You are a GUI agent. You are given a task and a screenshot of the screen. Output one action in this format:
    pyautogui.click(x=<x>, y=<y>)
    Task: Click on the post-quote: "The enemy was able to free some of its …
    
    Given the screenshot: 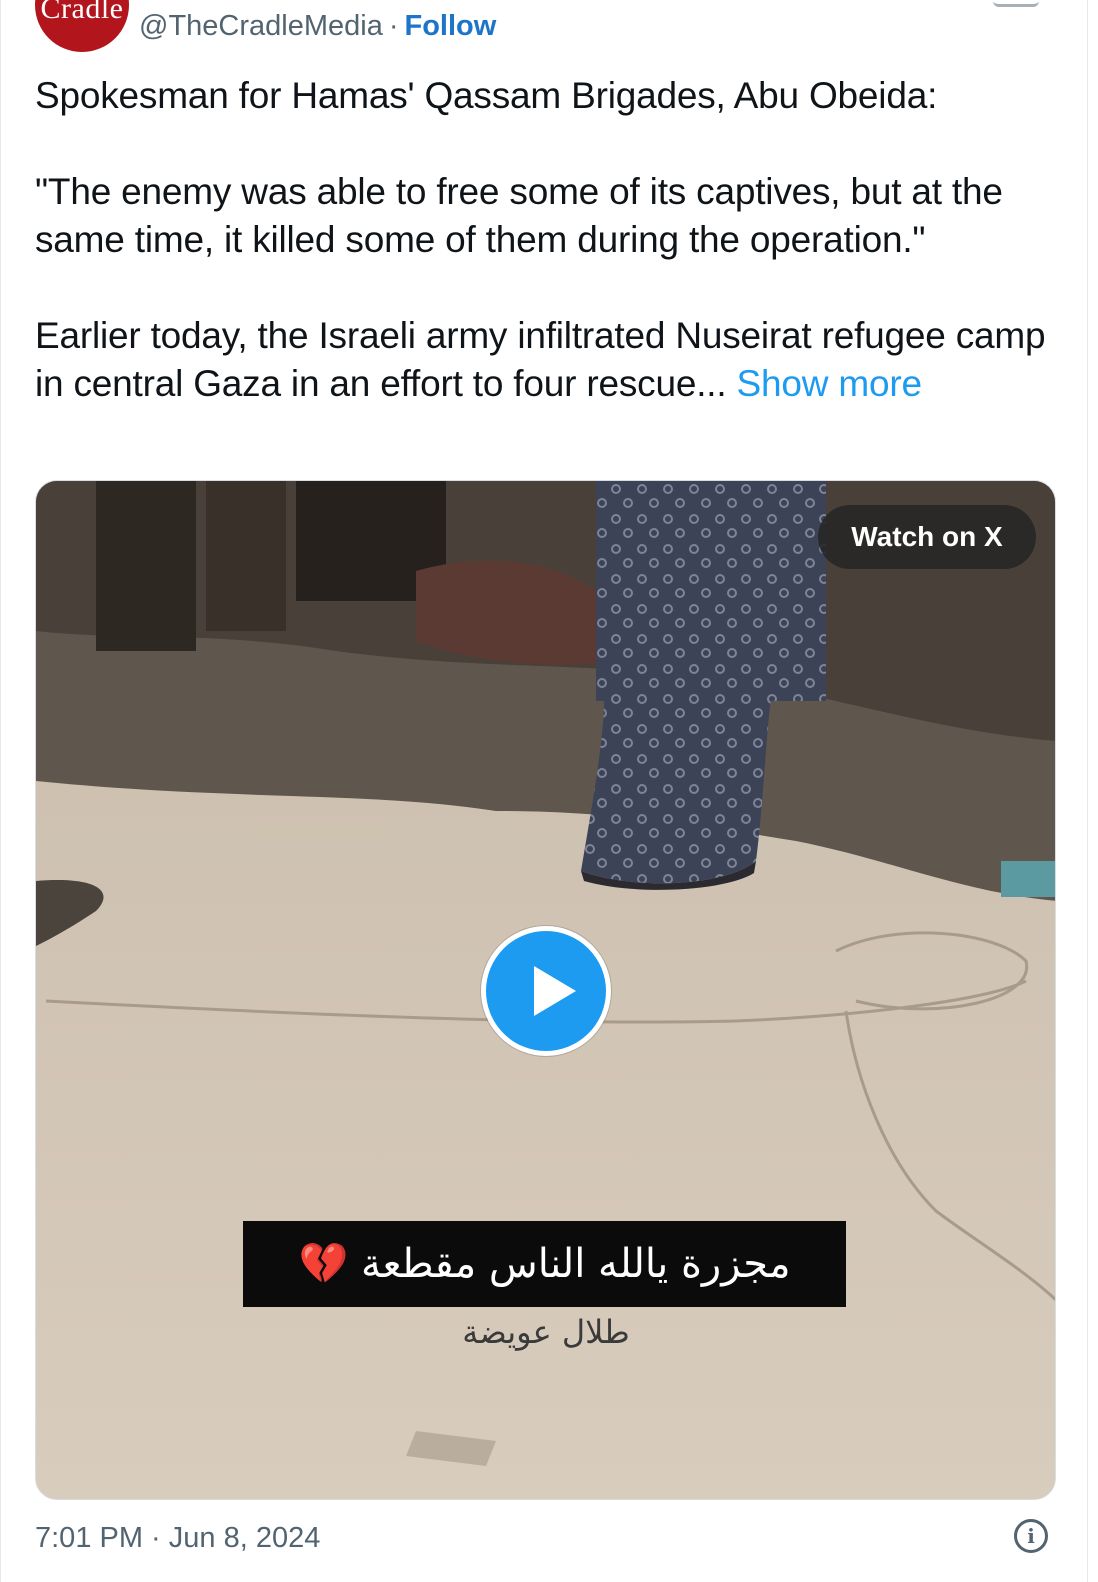 What is the action you would take?
    pyautogui.click(x=519, y=215)
    